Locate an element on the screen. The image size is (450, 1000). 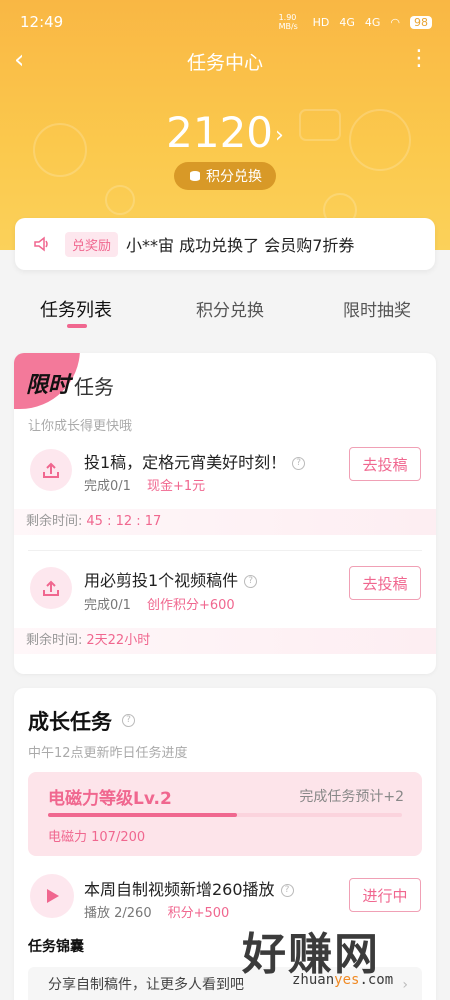
level-panel: 电磁力等级Lv.2 完成任务预计+2 电磁力 107/200 is located at coordinates (225, 814).